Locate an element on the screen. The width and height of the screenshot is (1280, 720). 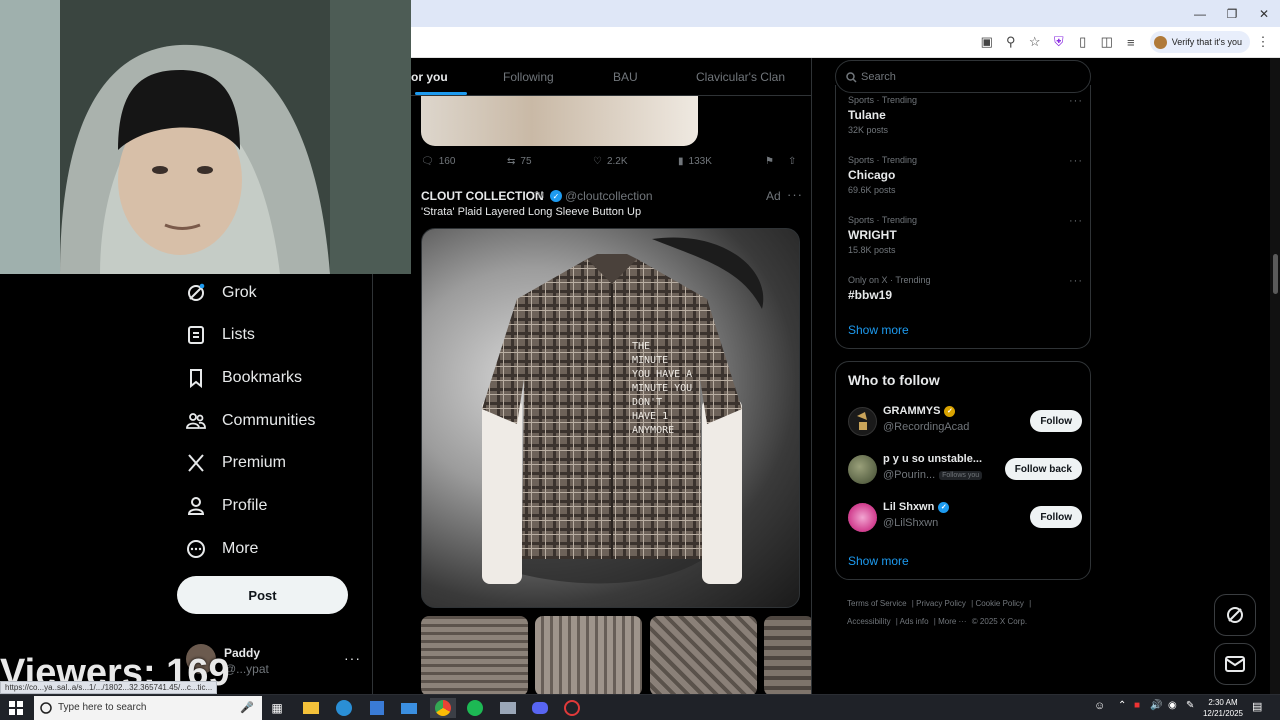
window-controls: — ❐ ✕ is located at coordinates (1232, 13).